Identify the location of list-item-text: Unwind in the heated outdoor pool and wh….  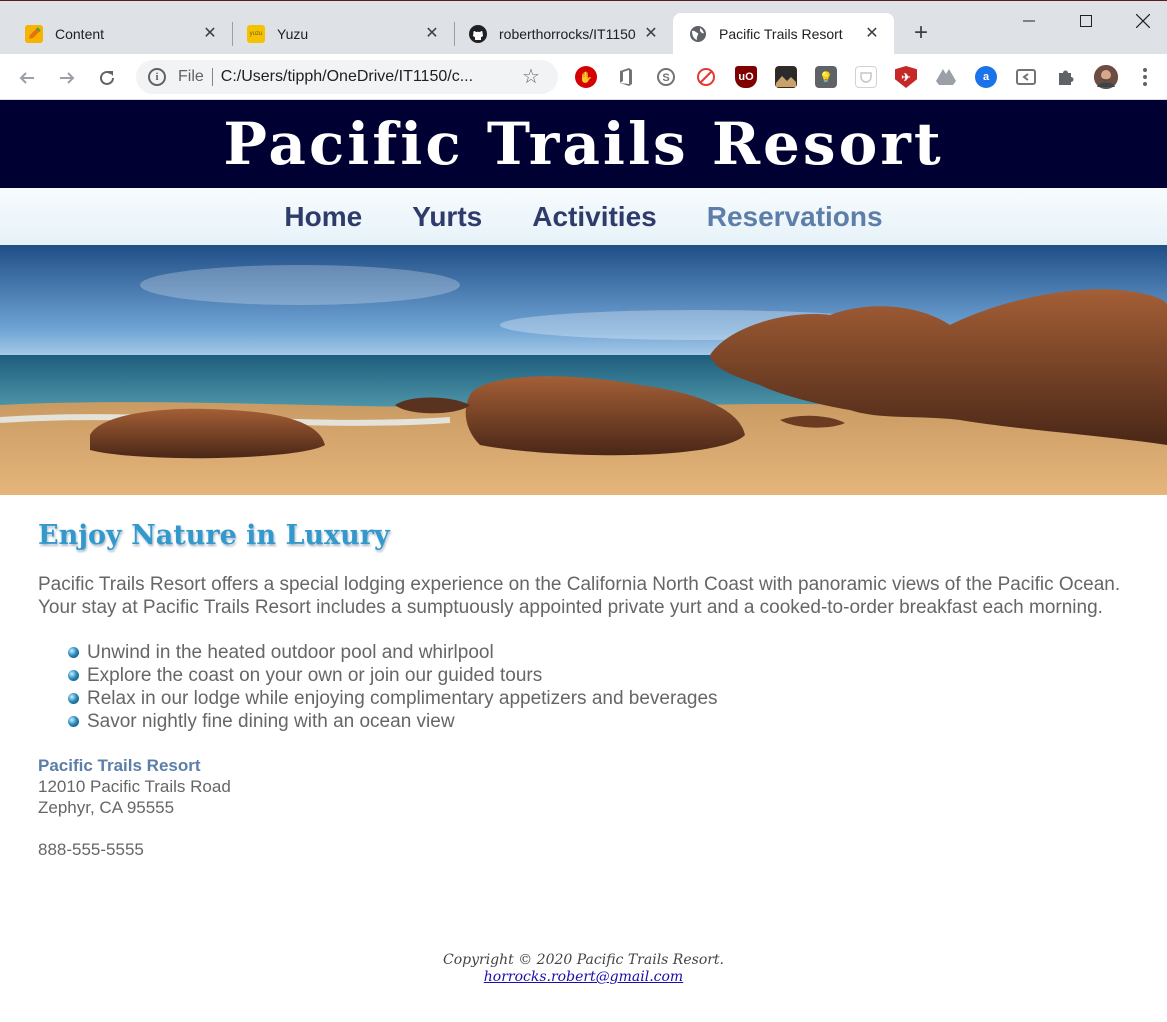
(290, 652).